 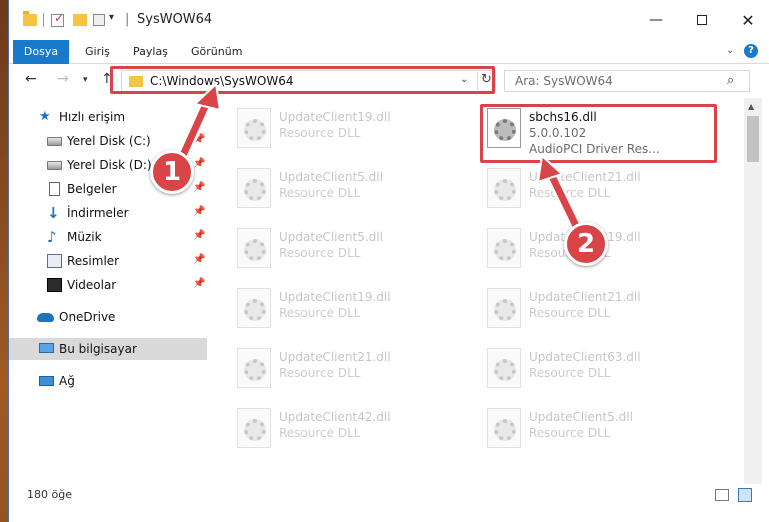 I want to click on sidebar-item-quick-access: ★ Hızlı erişim, so click(x=108, y=117).